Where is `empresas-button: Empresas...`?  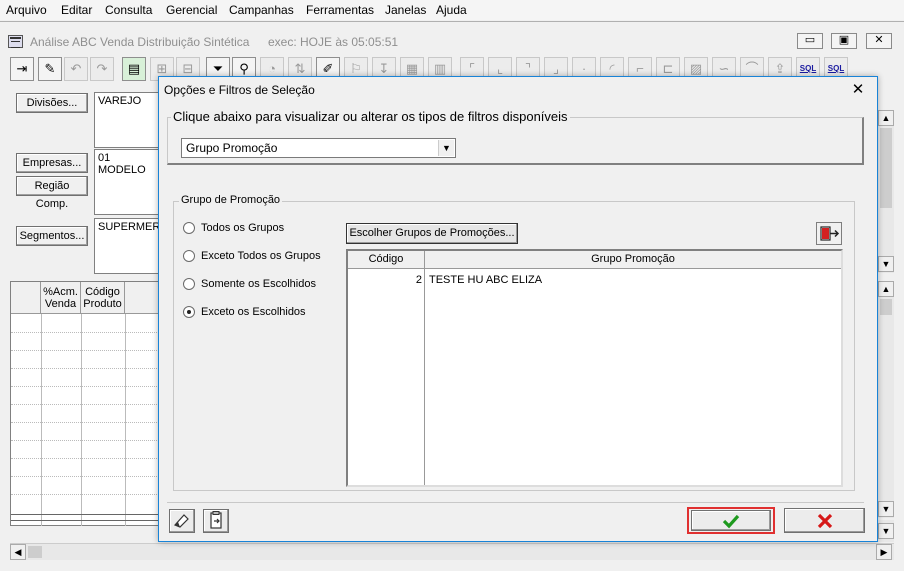
empresas-button: Empresas... is located at coordinates (52, 163).